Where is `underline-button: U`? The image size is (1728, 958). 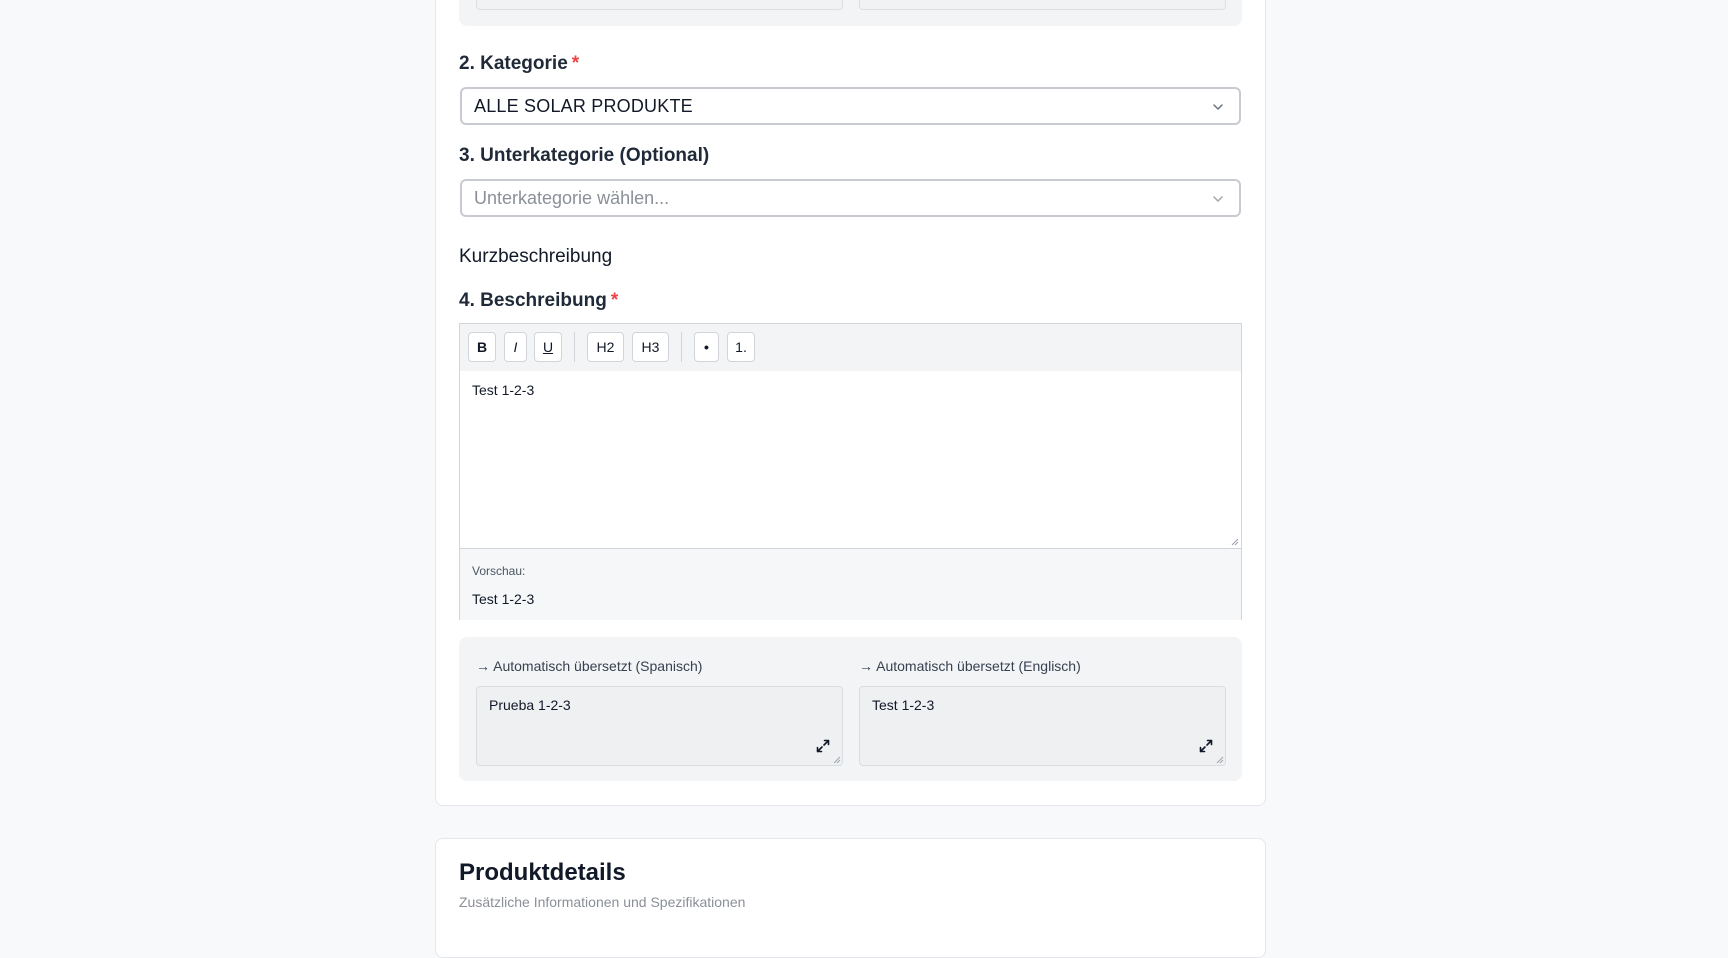 underline-button: U is located at coordinates (548, 347).